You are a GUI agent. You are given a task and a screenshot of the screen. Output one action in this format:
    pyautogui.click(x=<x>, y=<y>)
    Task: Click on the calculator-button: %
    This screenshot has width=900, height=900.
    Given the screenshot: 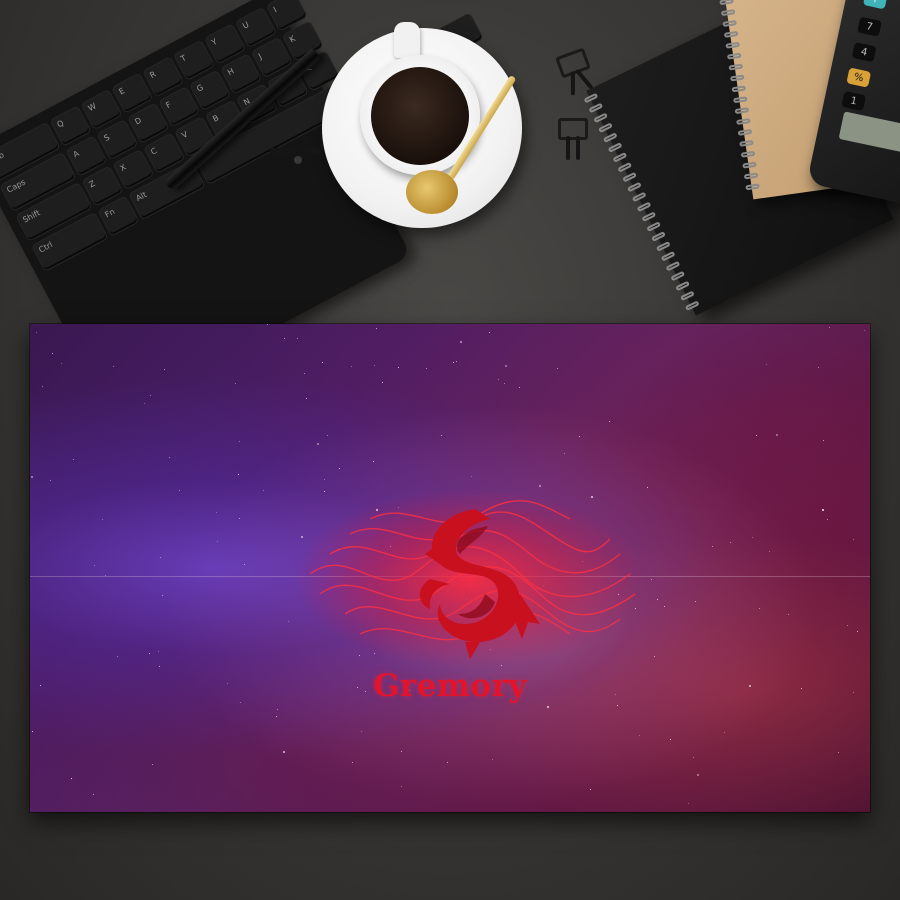 What is the action you would take?
    pyautogui.click(x=859, y=77)
    